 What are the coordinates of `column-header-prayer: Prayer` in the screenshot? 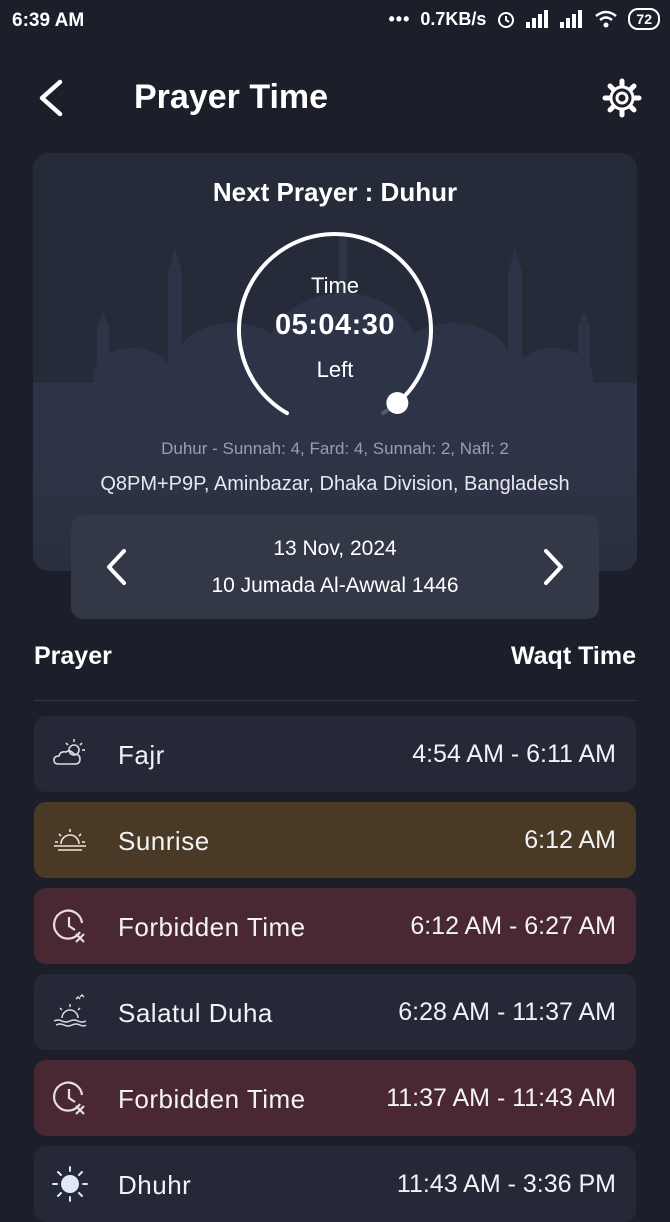 It's located at (73, 656).